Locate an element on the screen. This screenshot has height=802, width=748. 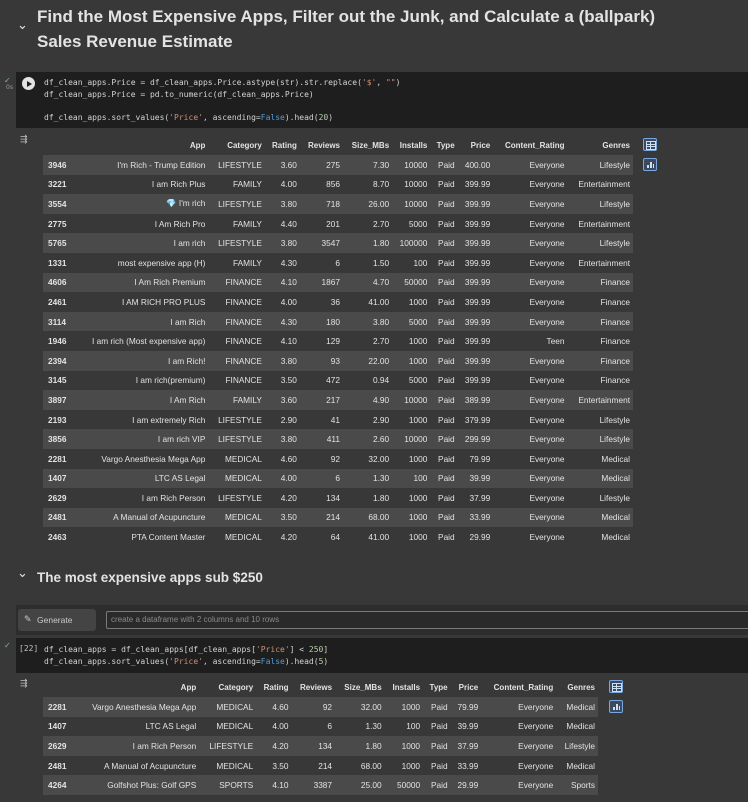
row-index: 2281 is located at coordinates (58, 707).